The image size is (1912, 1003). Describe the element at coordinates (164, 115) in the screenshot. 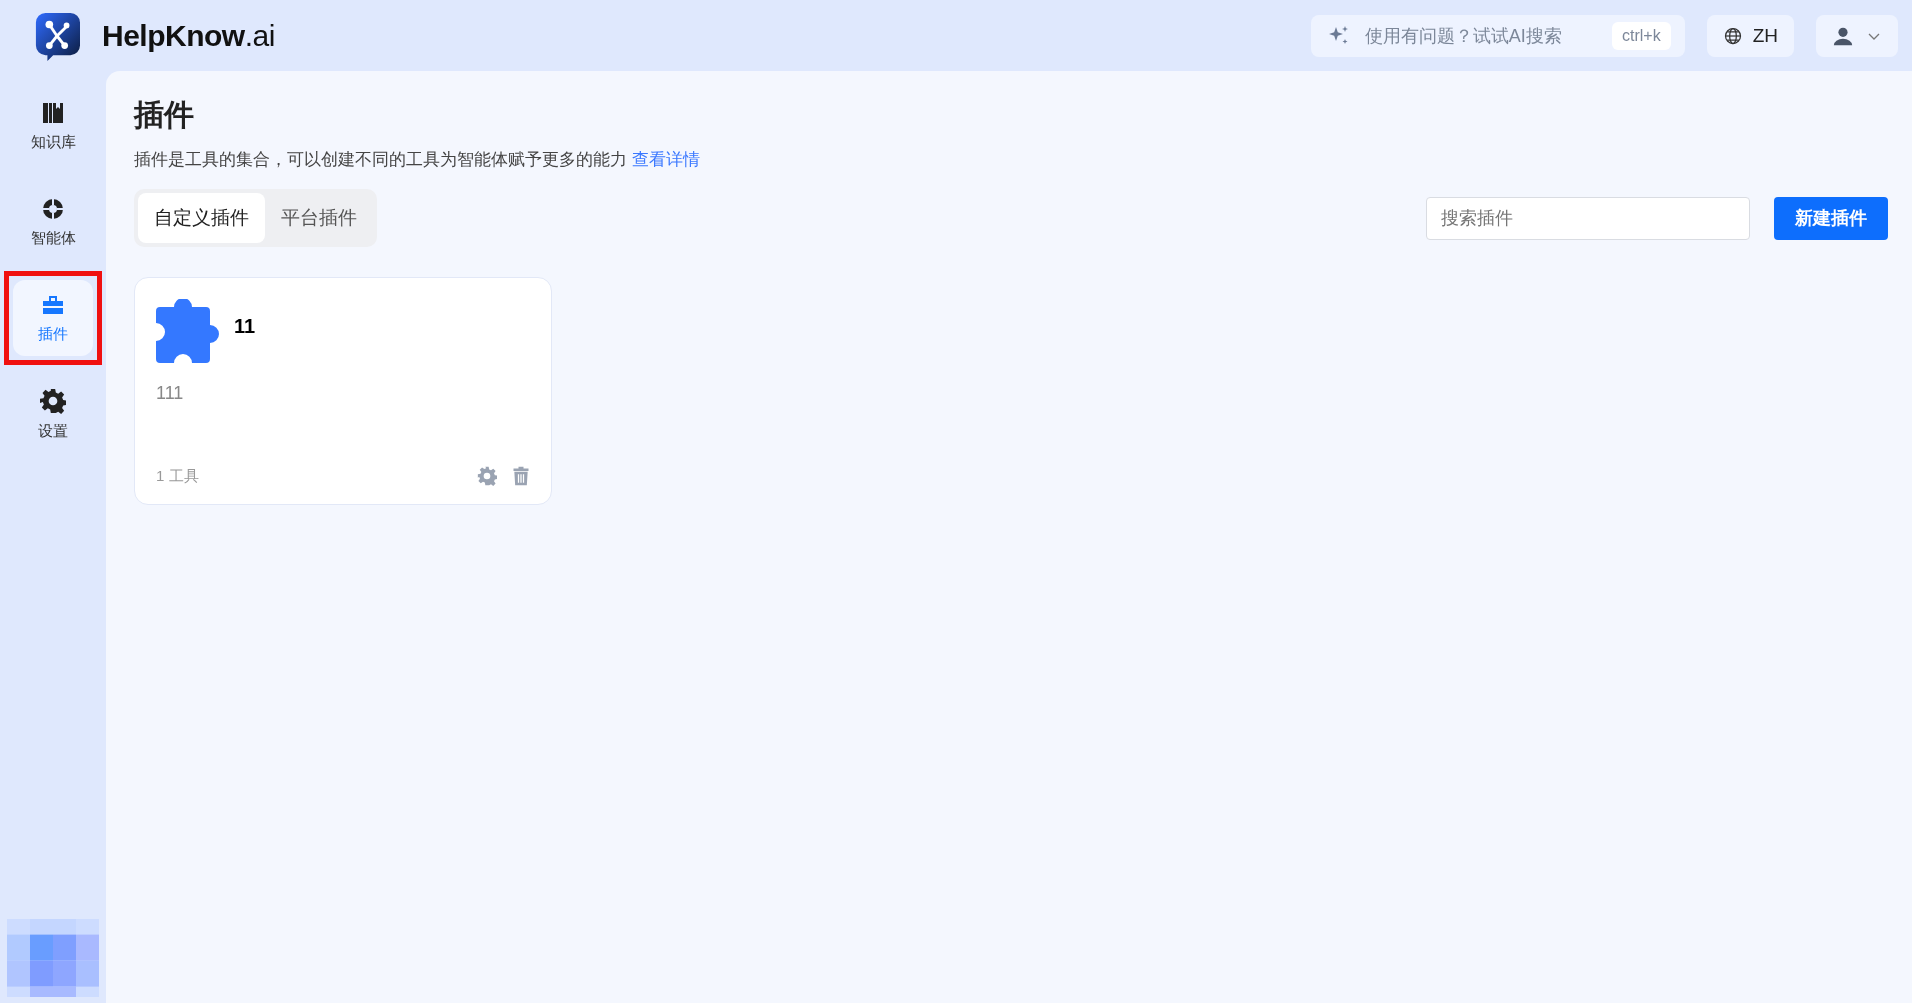

I see `page-title: 插件` at that location.